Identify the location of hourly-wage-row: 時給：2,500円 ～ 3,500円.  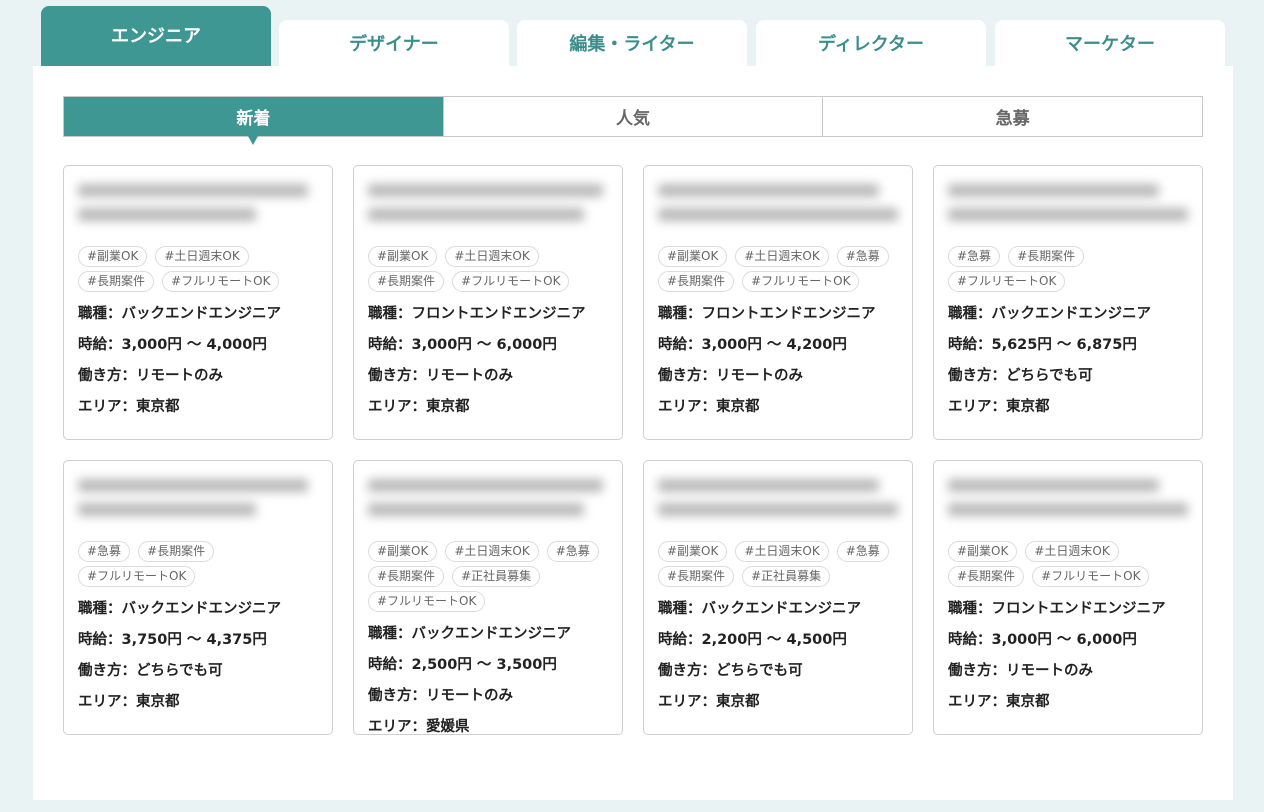
(493, 665).